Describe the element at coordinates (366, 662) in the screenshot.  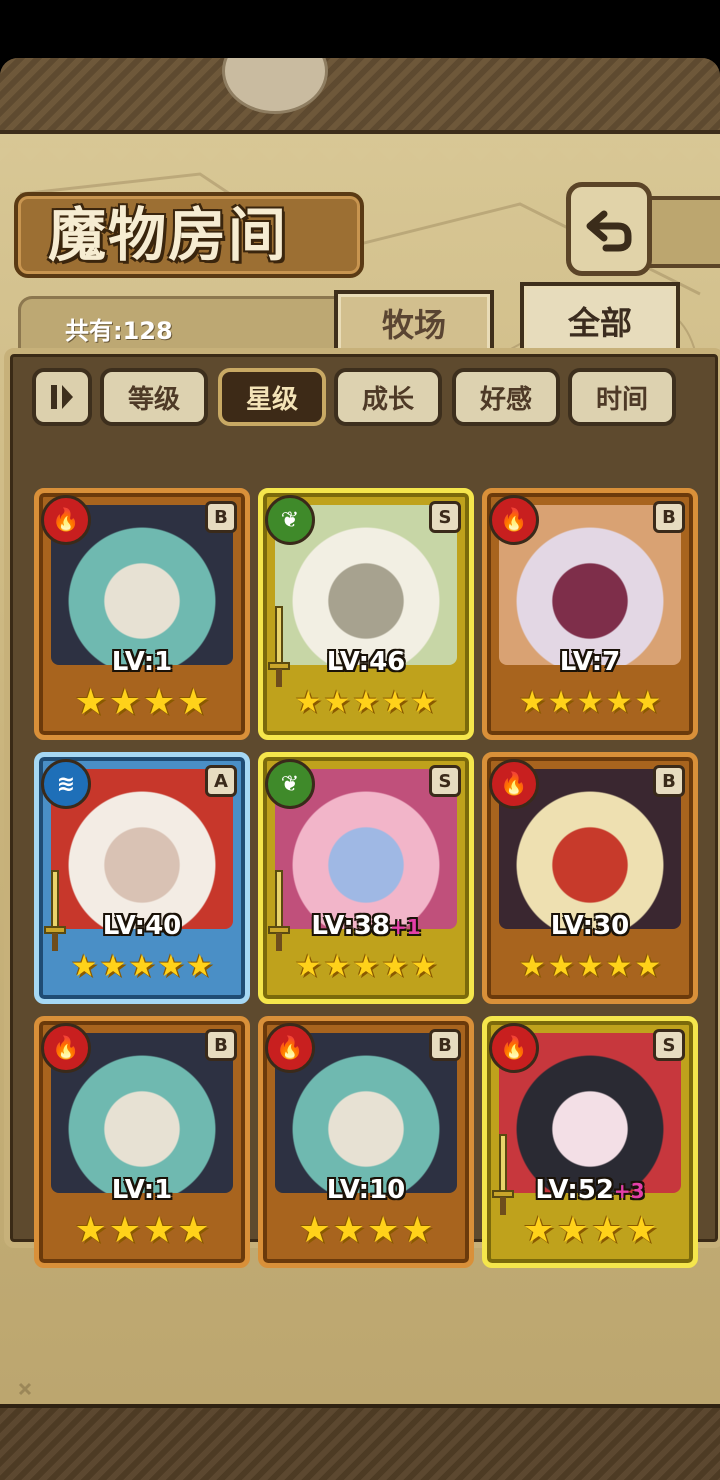
I see `level-label: LV:46` at that location.